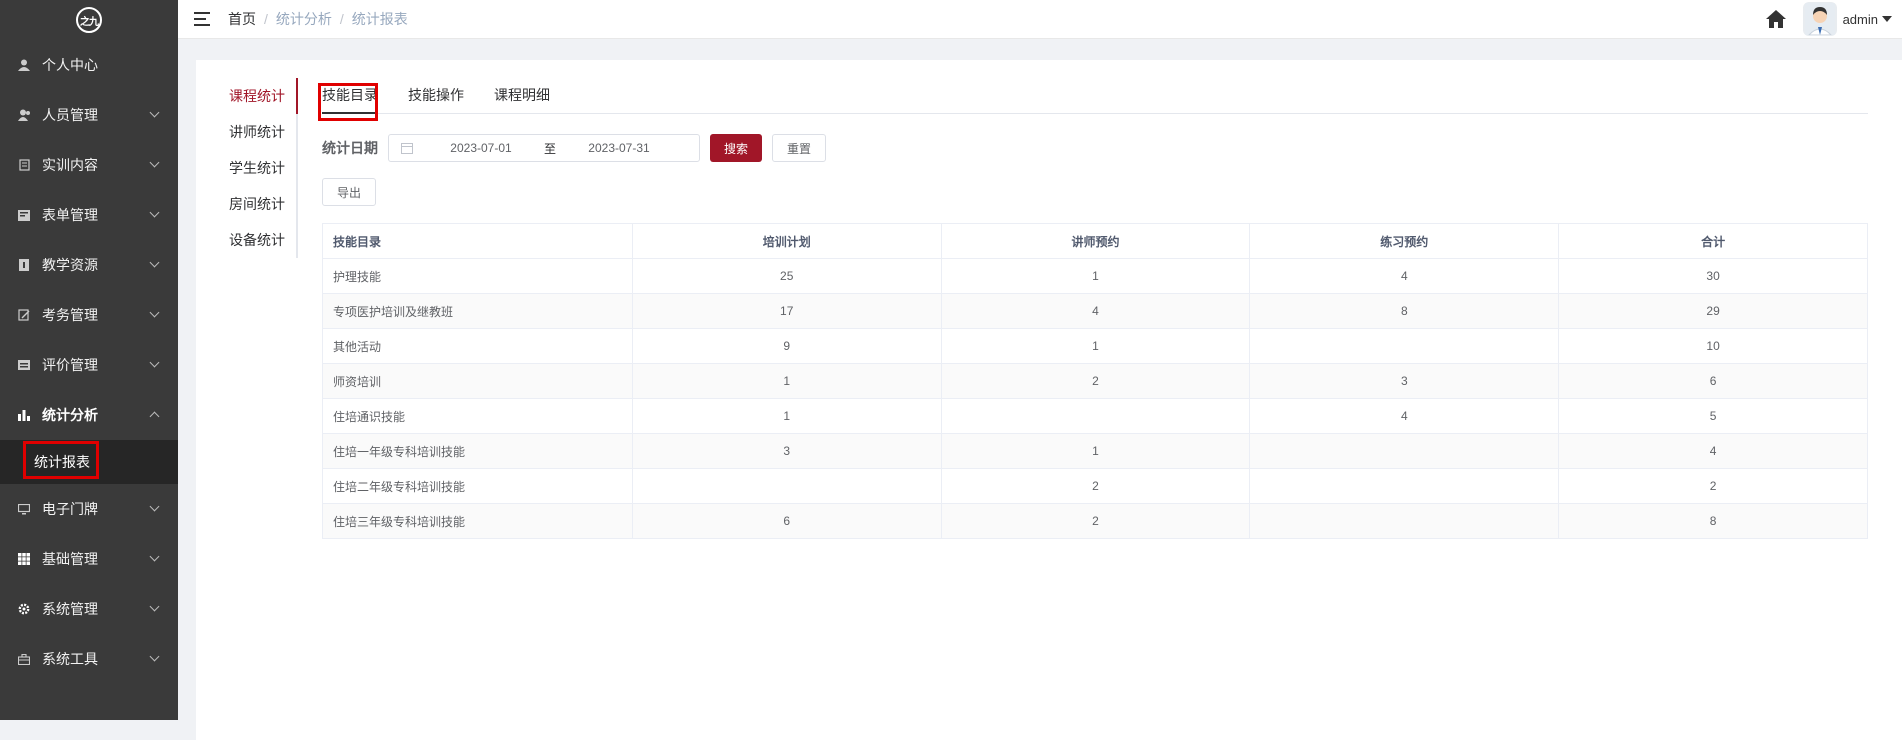 Image resolution: width=1902 pixels, height=740 pixels. Describe the element at coordinates (70, 115) in the screenshot. I see `sidebar-item-label: 人员管理` at that location.